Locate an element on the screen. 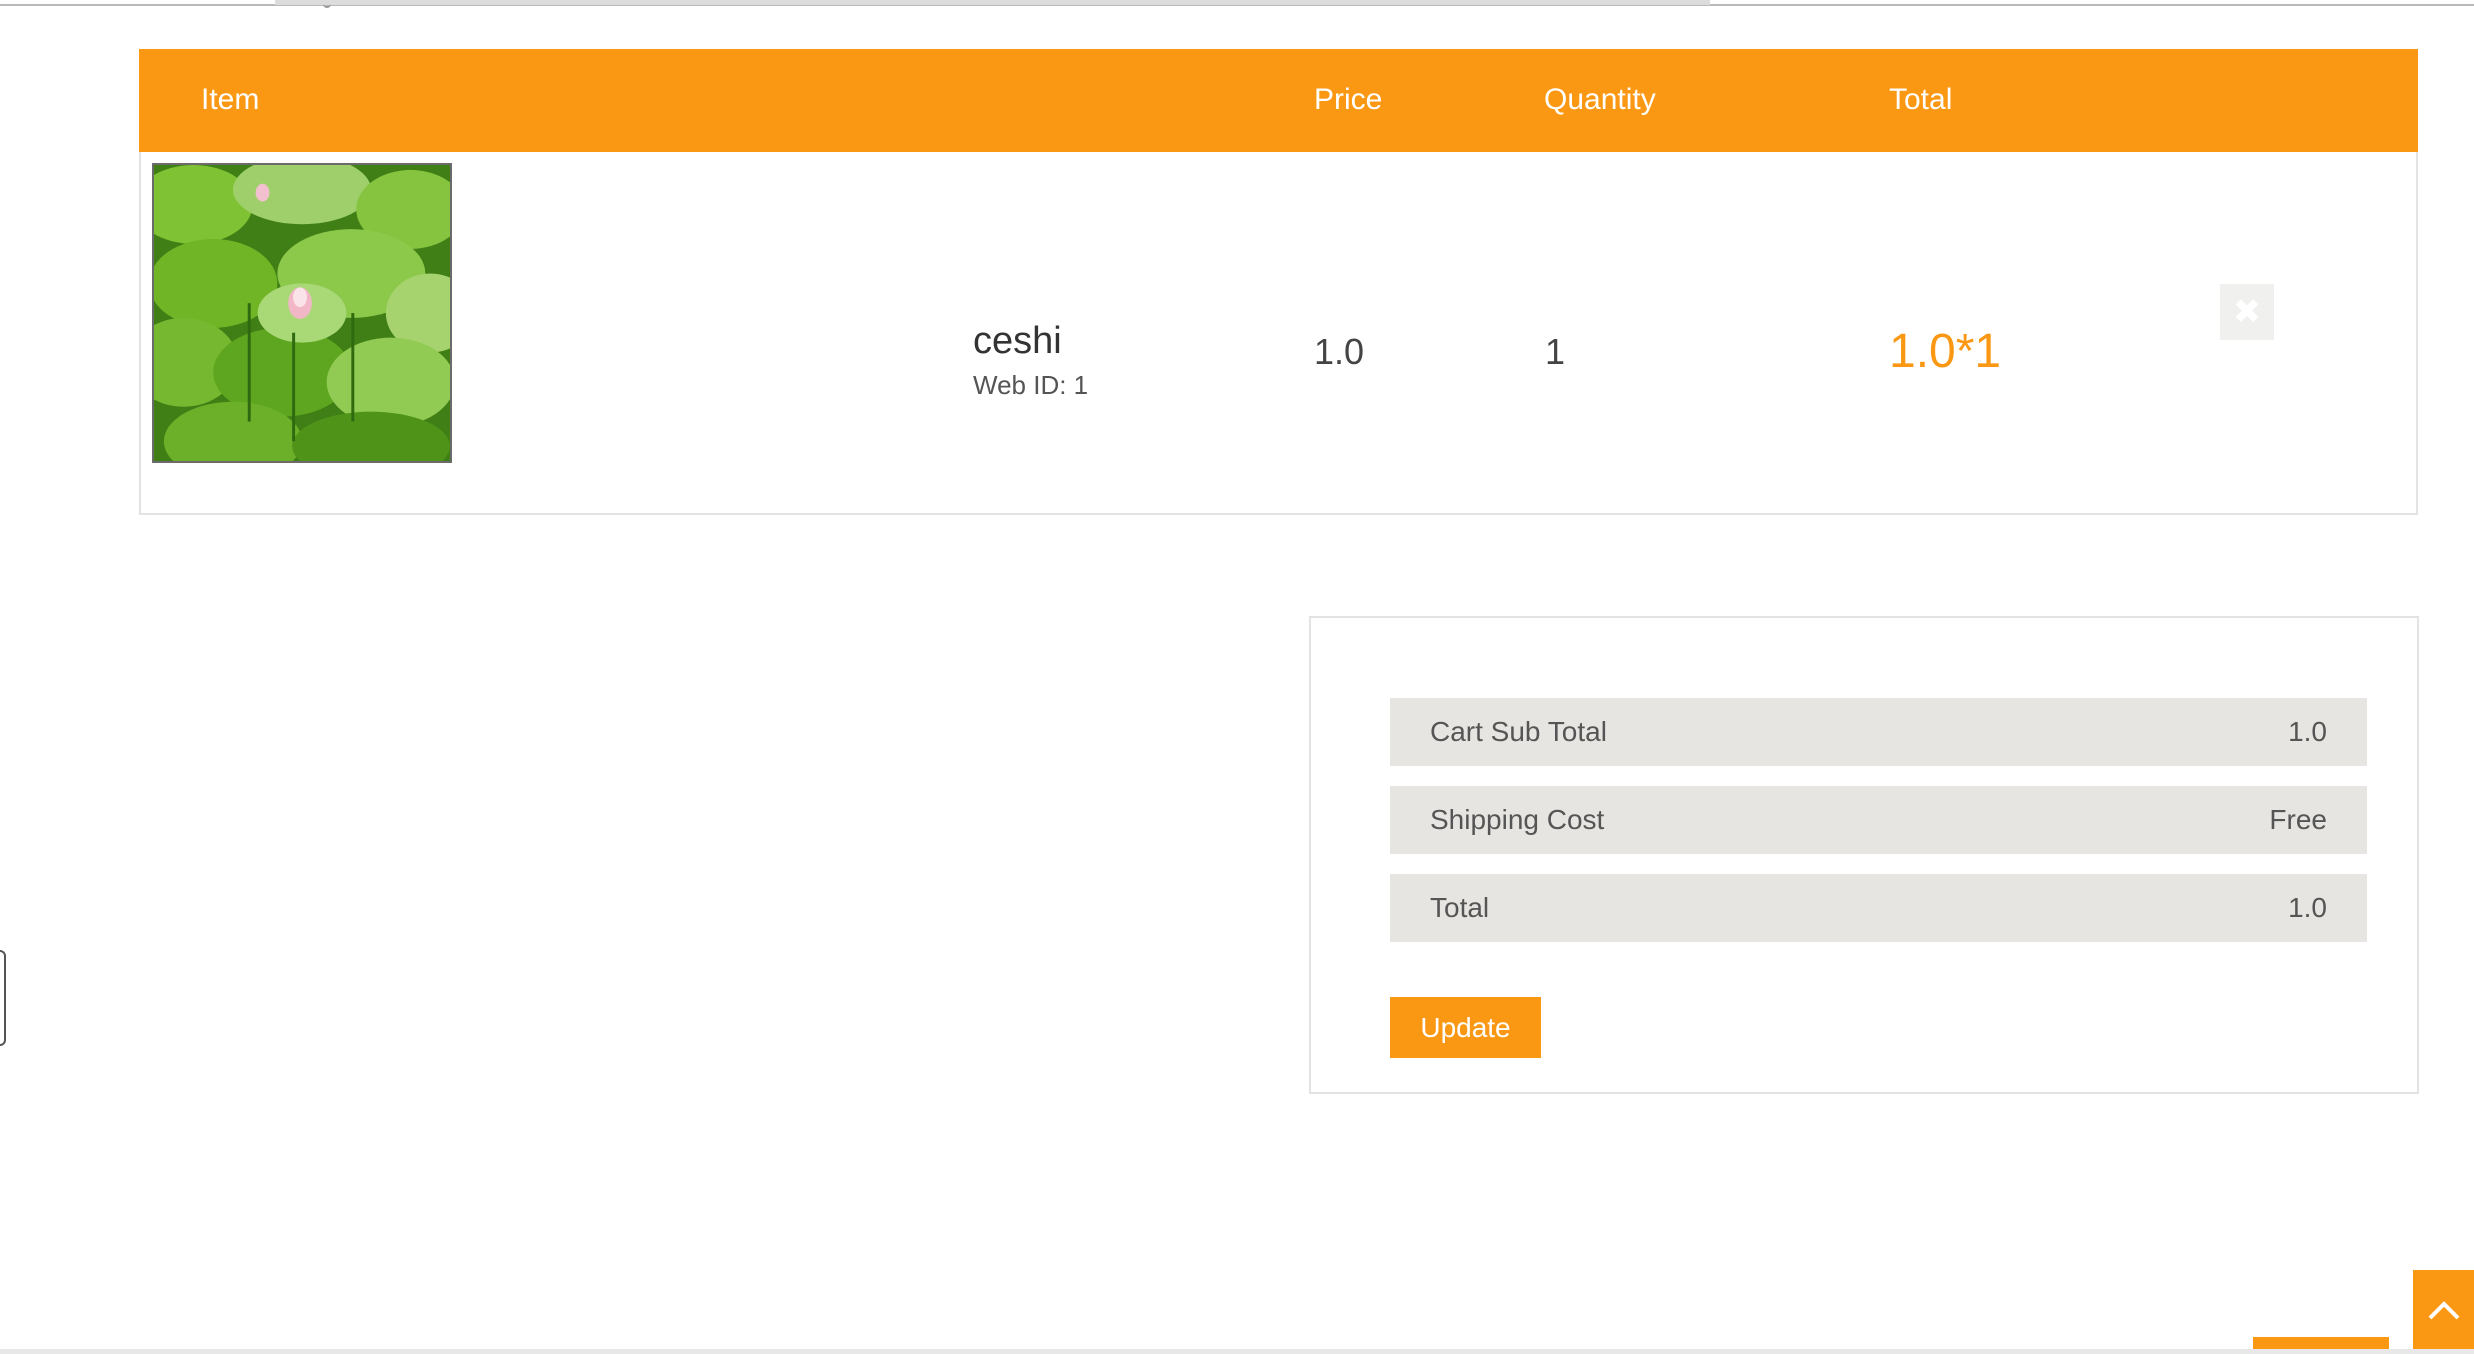 This screenshot has height=1354, width=2474. update-button: Update is located at coordinates (1465, 1027).